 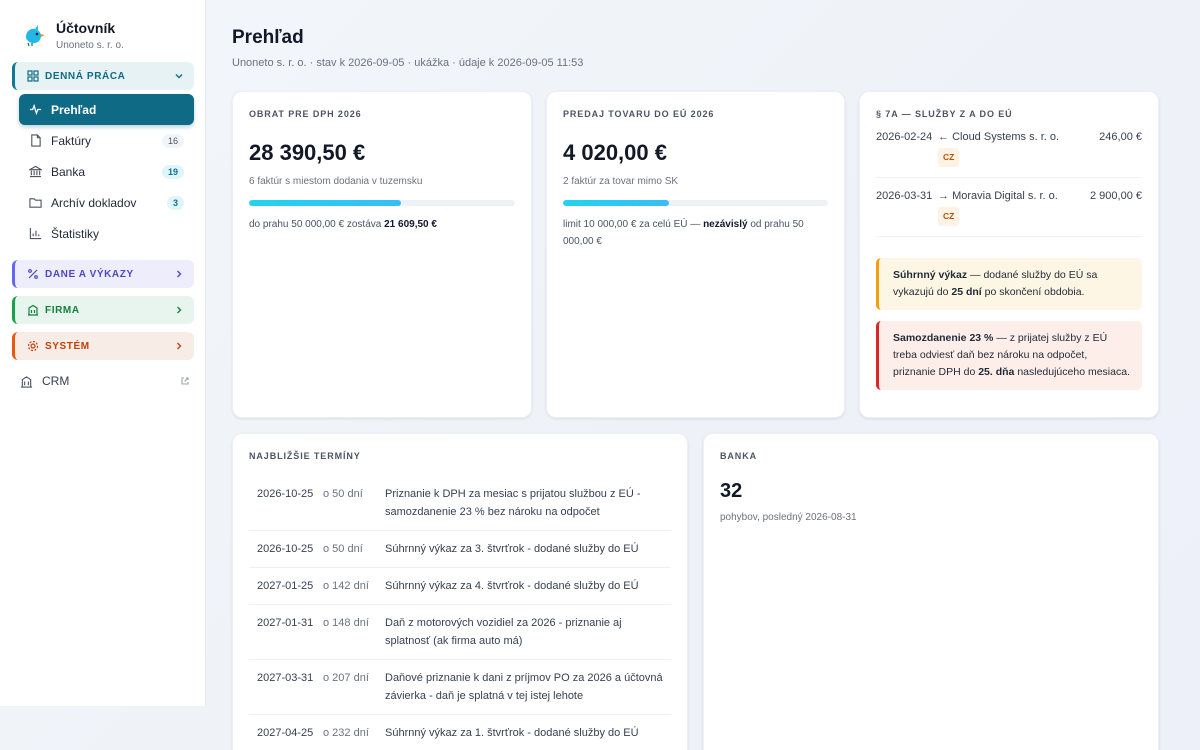 What do you see at coordinates (35, 203) in the screenshot?
I see `folder-icon` at bounding box center [35, 203].